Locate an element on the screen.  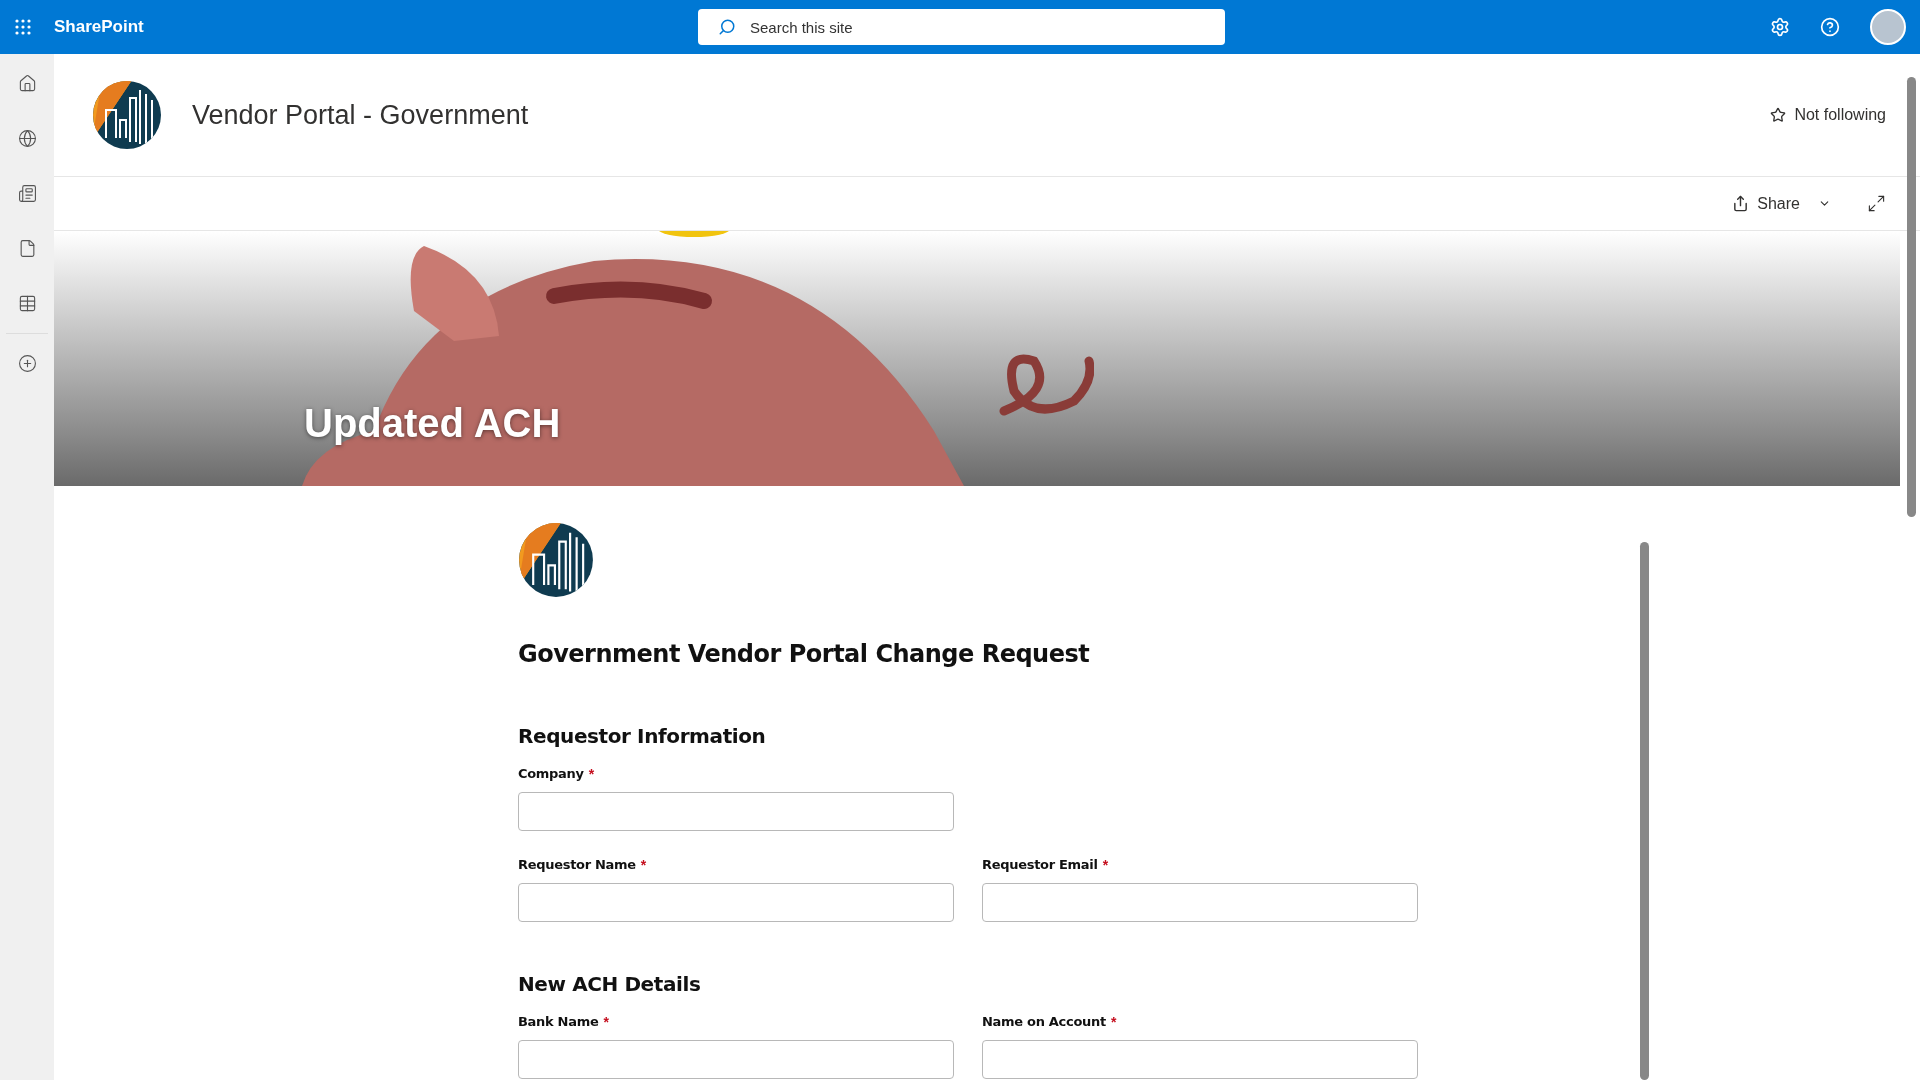
form-title: Government Vendor Portal Change Request is located at coordinates (804, 654).